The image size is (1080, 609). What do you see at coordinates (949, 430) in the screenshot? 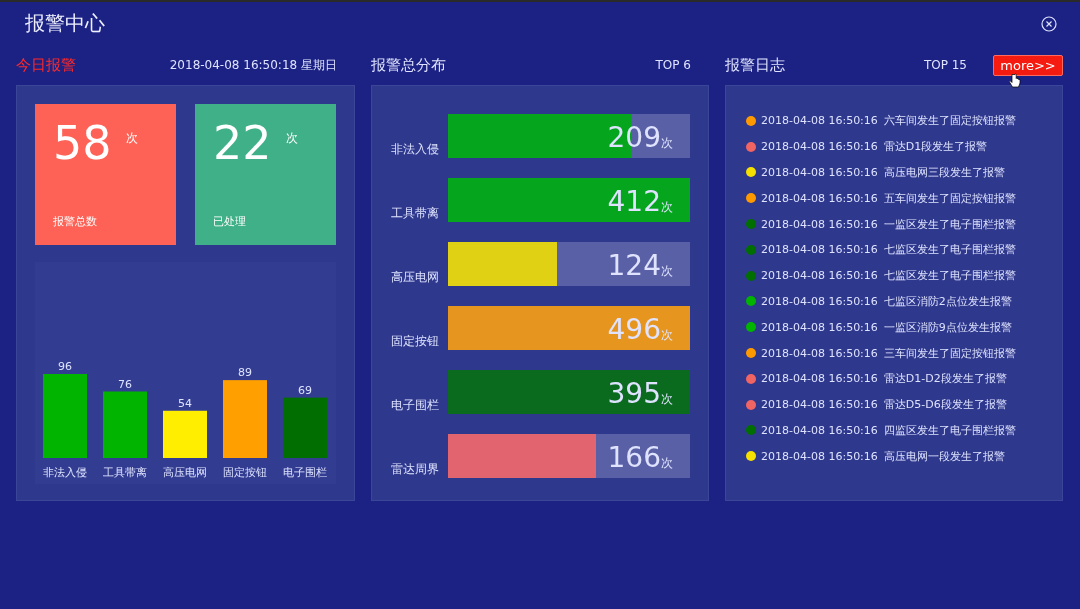
I see `log-message: 四监区发生了电子围栏报警` at bounding box center [949, 430].